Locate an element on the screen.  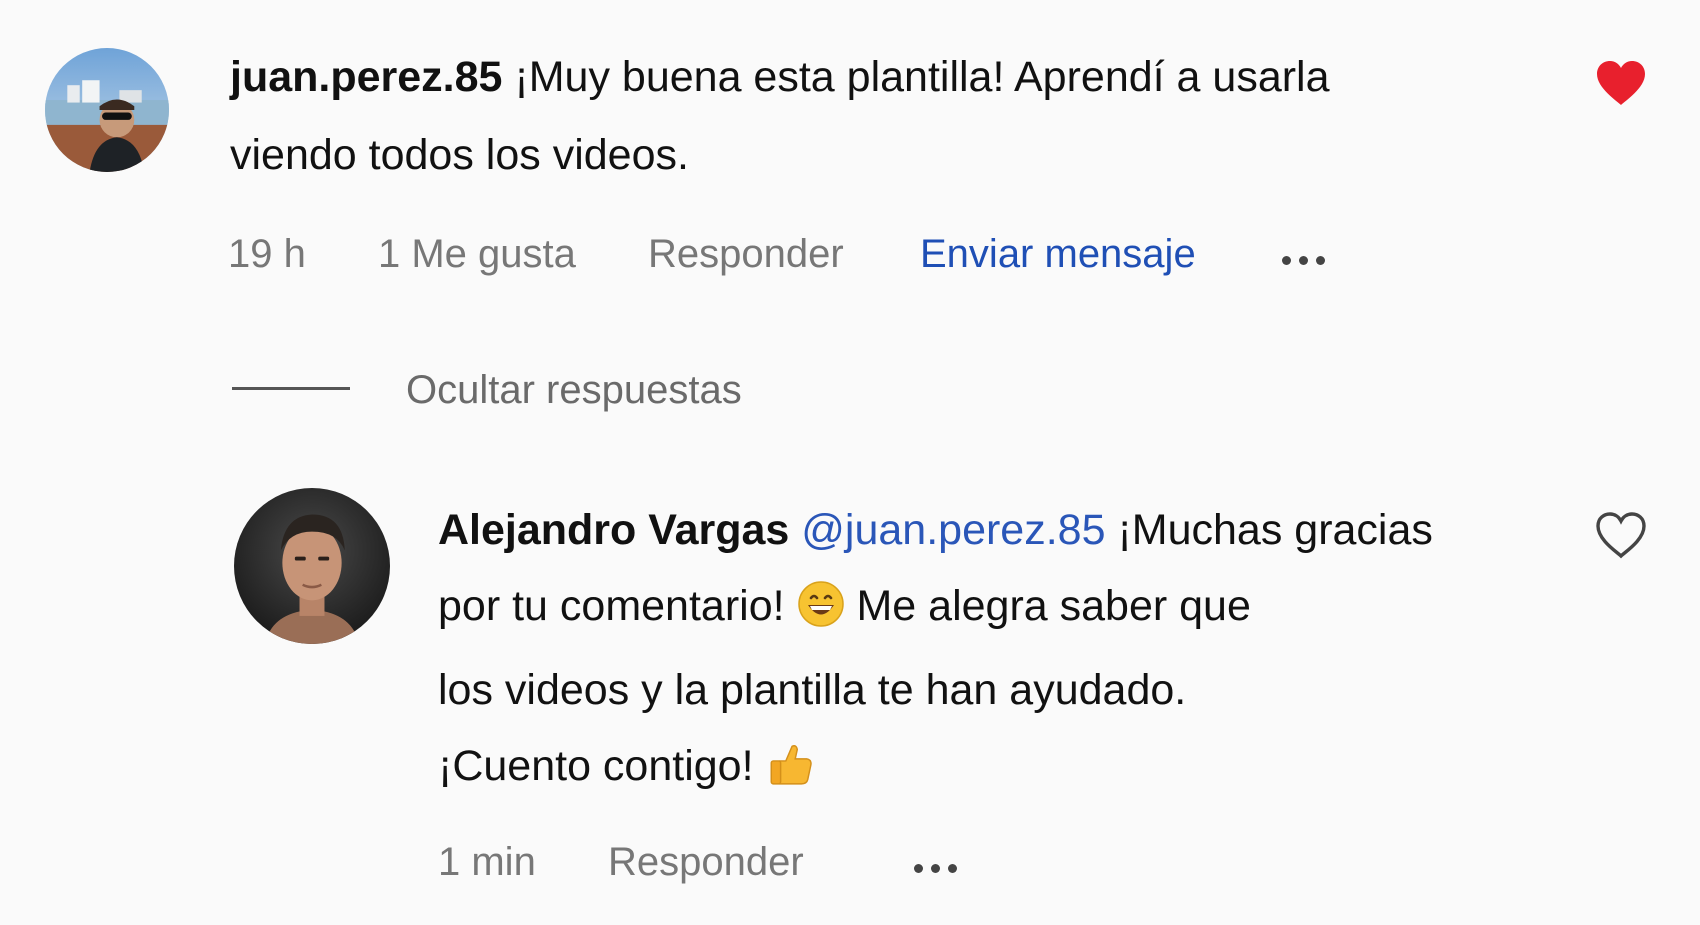
comment-username: juan.perez.85 is located at coordinates (366, 77).